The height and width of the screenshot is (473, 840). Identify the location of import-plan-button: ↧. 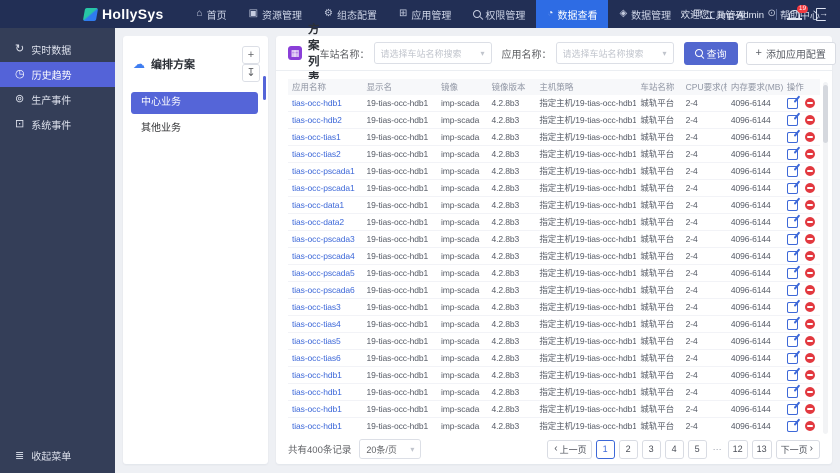
(251, 73).